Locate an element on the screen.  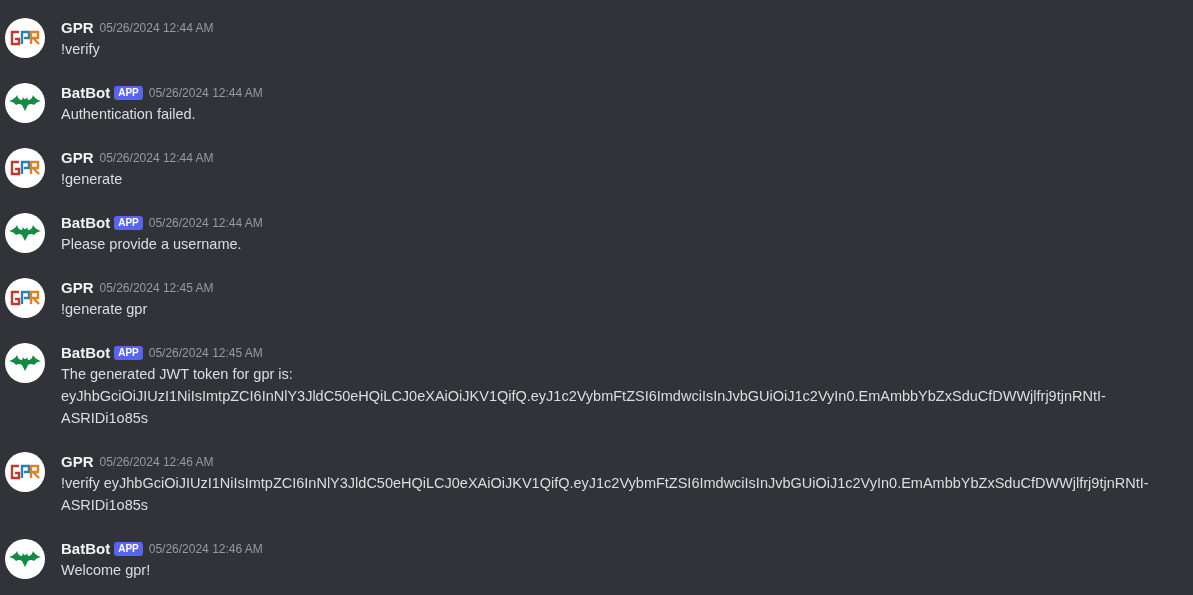
message-text: !generate is located at coordinates (92, 179).